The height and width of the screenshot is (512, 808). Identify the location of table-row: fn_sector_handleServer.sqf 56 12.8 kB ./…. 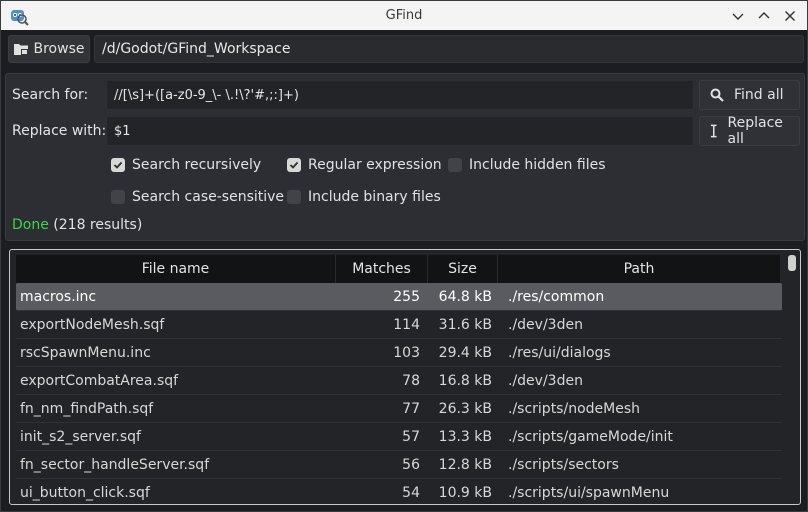
(399, 465).